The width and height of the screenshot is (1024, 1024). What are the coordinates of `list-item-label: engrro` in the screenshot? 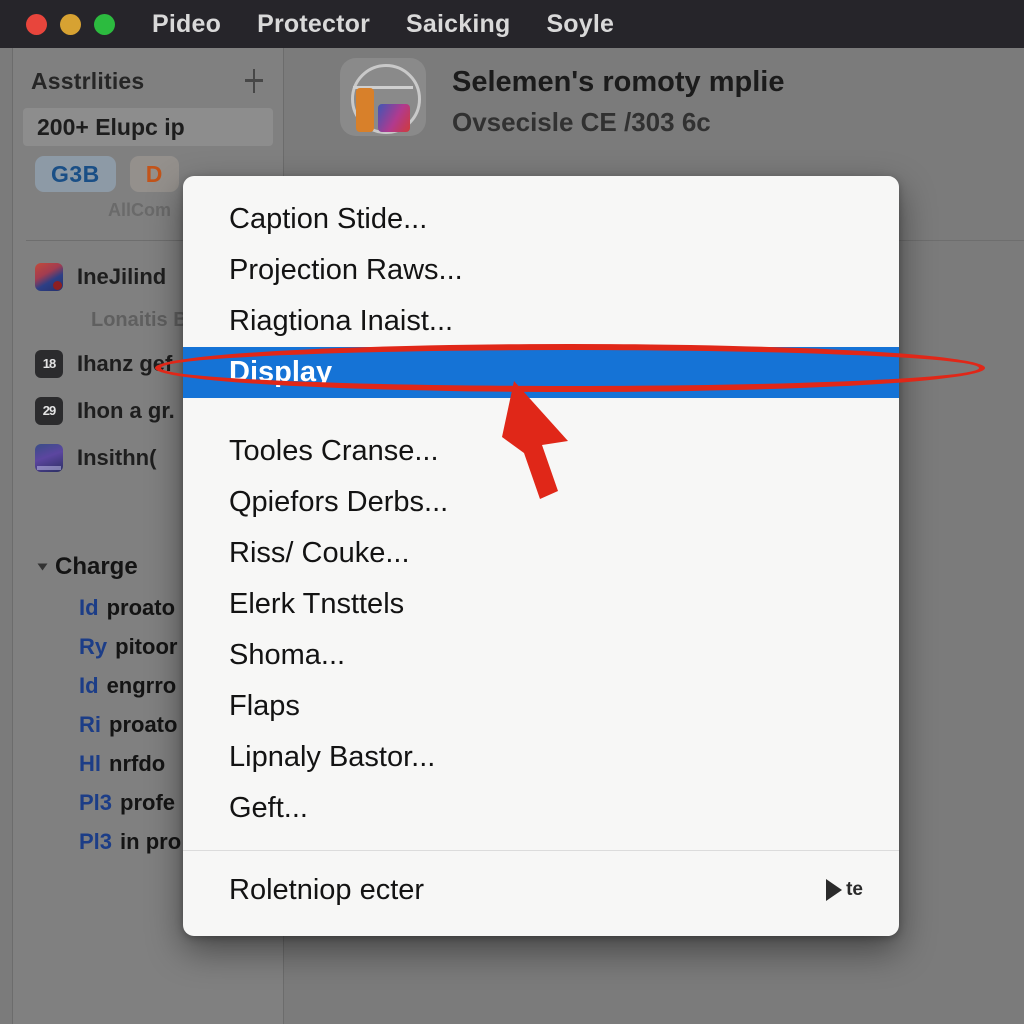 It's located at (141, 685).